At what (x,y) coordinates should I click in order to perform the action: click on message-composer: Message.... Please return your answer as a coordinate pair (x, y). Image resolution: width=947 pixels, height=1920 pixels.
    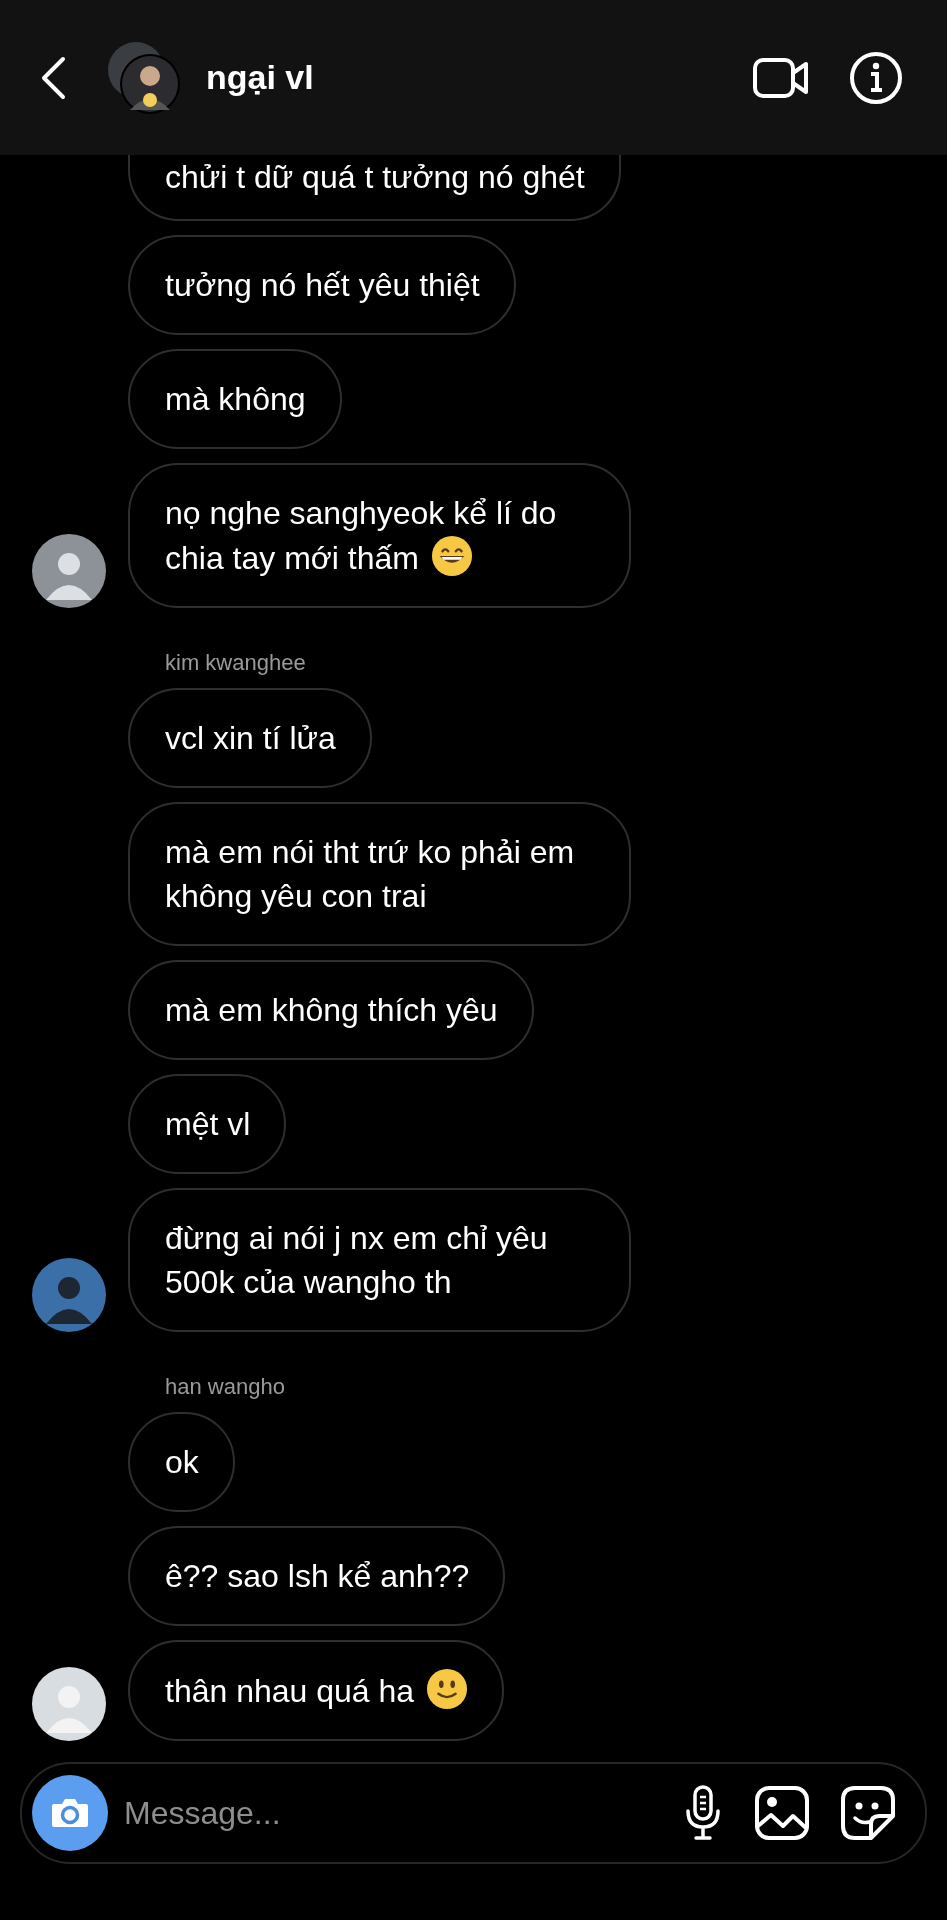
    Looking at the image, I should click on (473, 1813).